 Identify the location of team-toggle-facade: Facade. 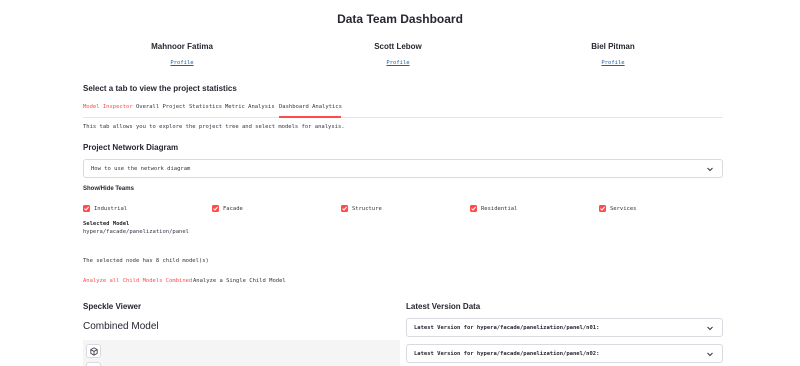
(227, 208).